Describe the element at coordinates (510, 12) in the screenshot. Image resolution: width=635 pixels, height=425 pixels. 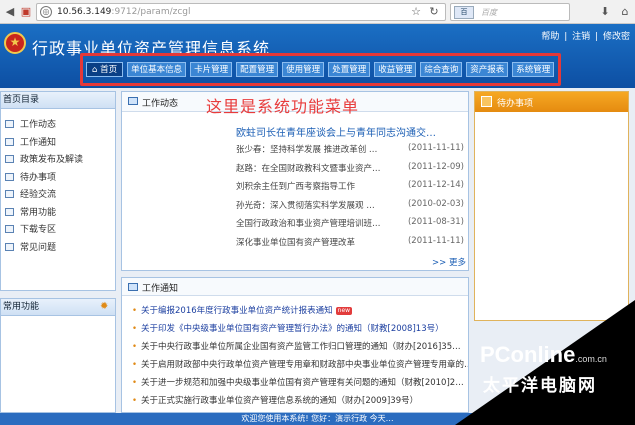
I see `browser-search-box: 百 百度` at that location.